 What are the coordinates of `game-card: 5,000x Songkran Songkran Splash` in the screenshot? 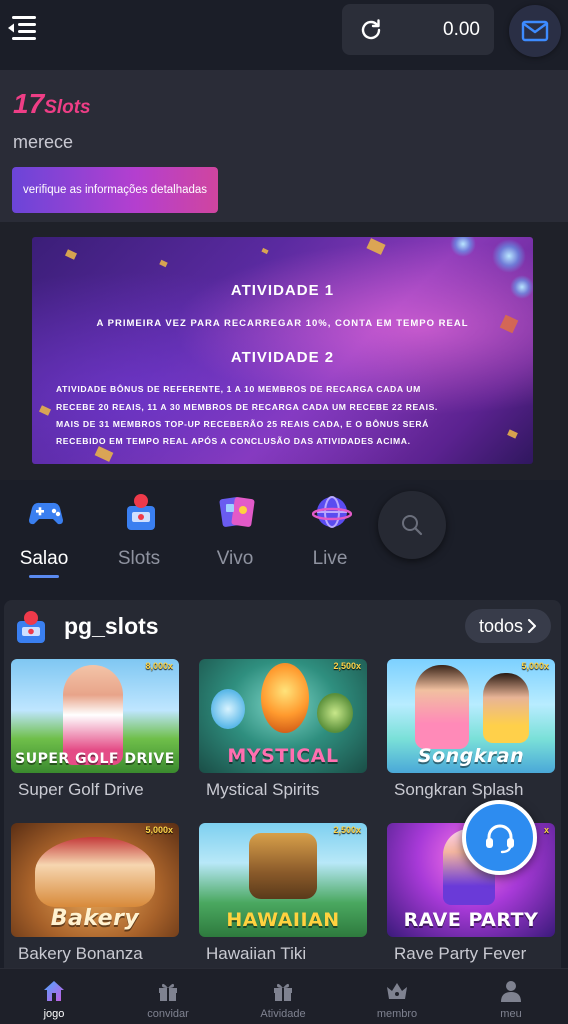 It's located at (471, 729).